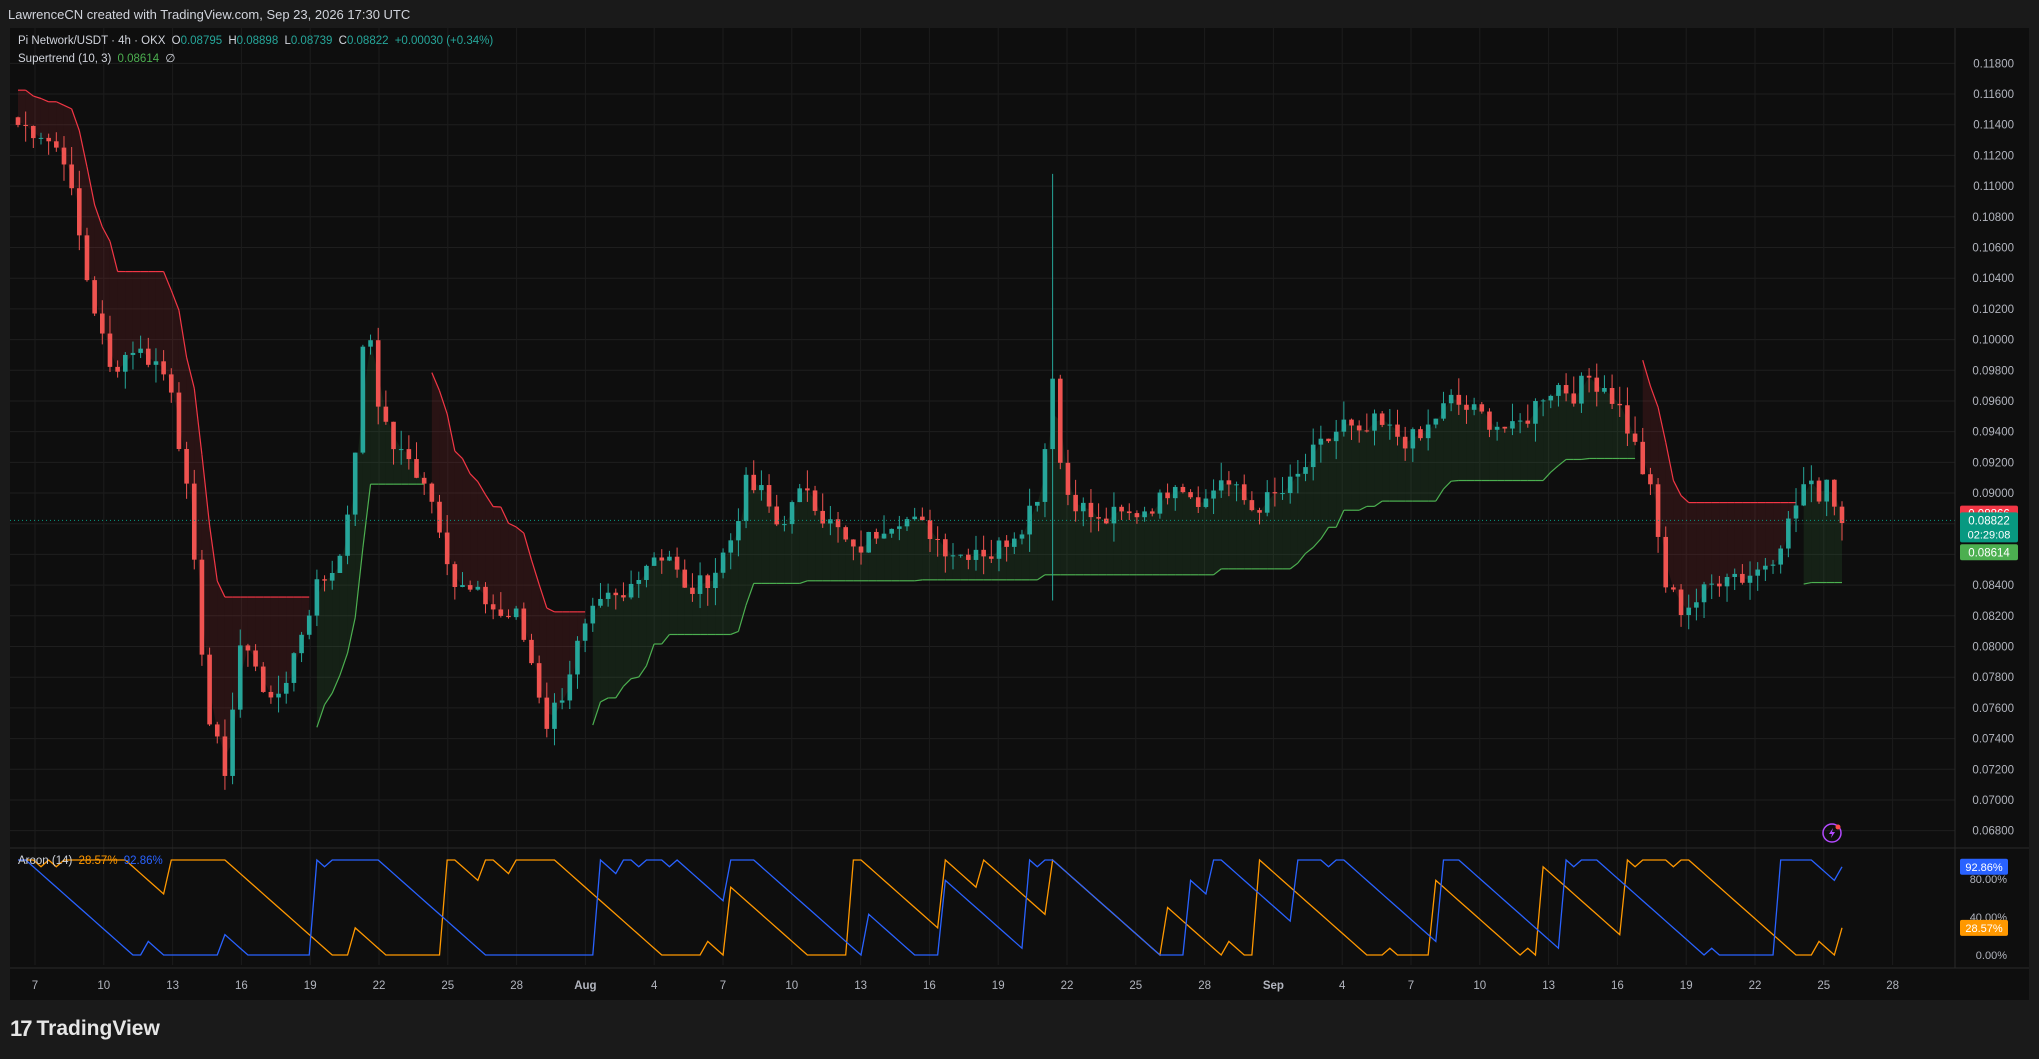  I want to click on x-tick-label: 28, so click(1892, 986).